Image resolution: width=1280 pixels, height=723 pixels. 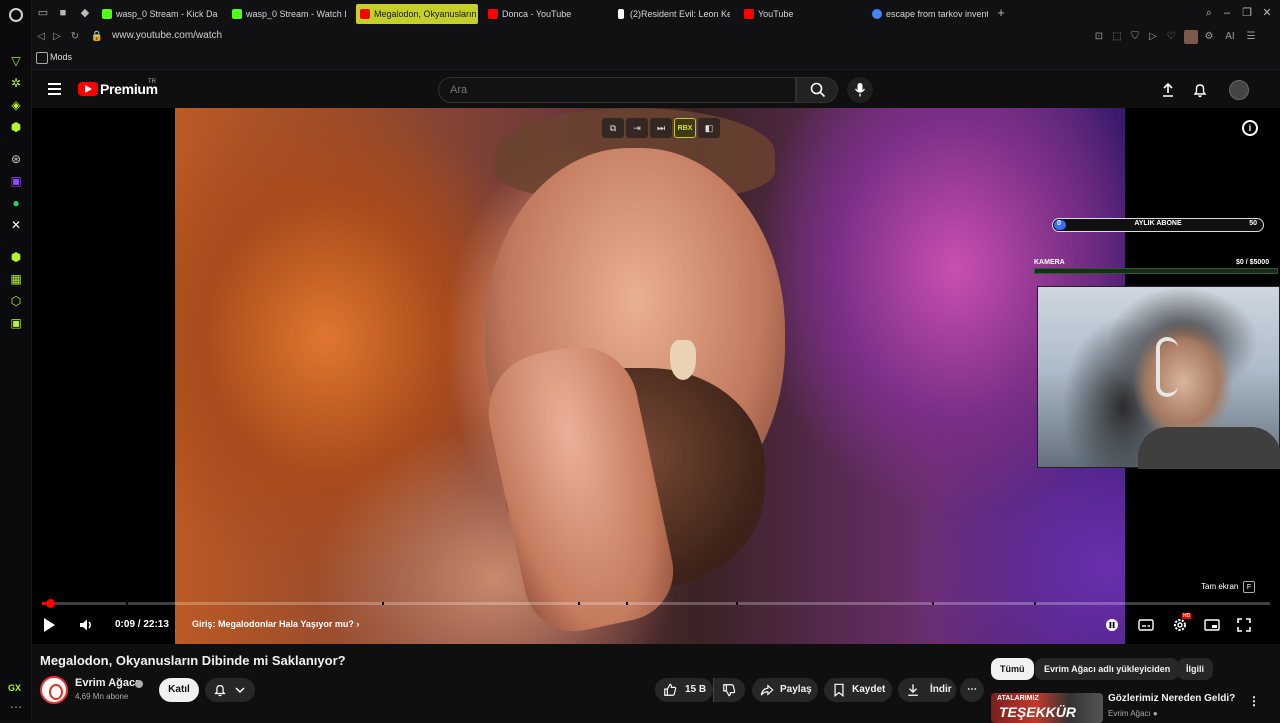 I want to click on youtube-logo-icon, so click(x=88, y=89).